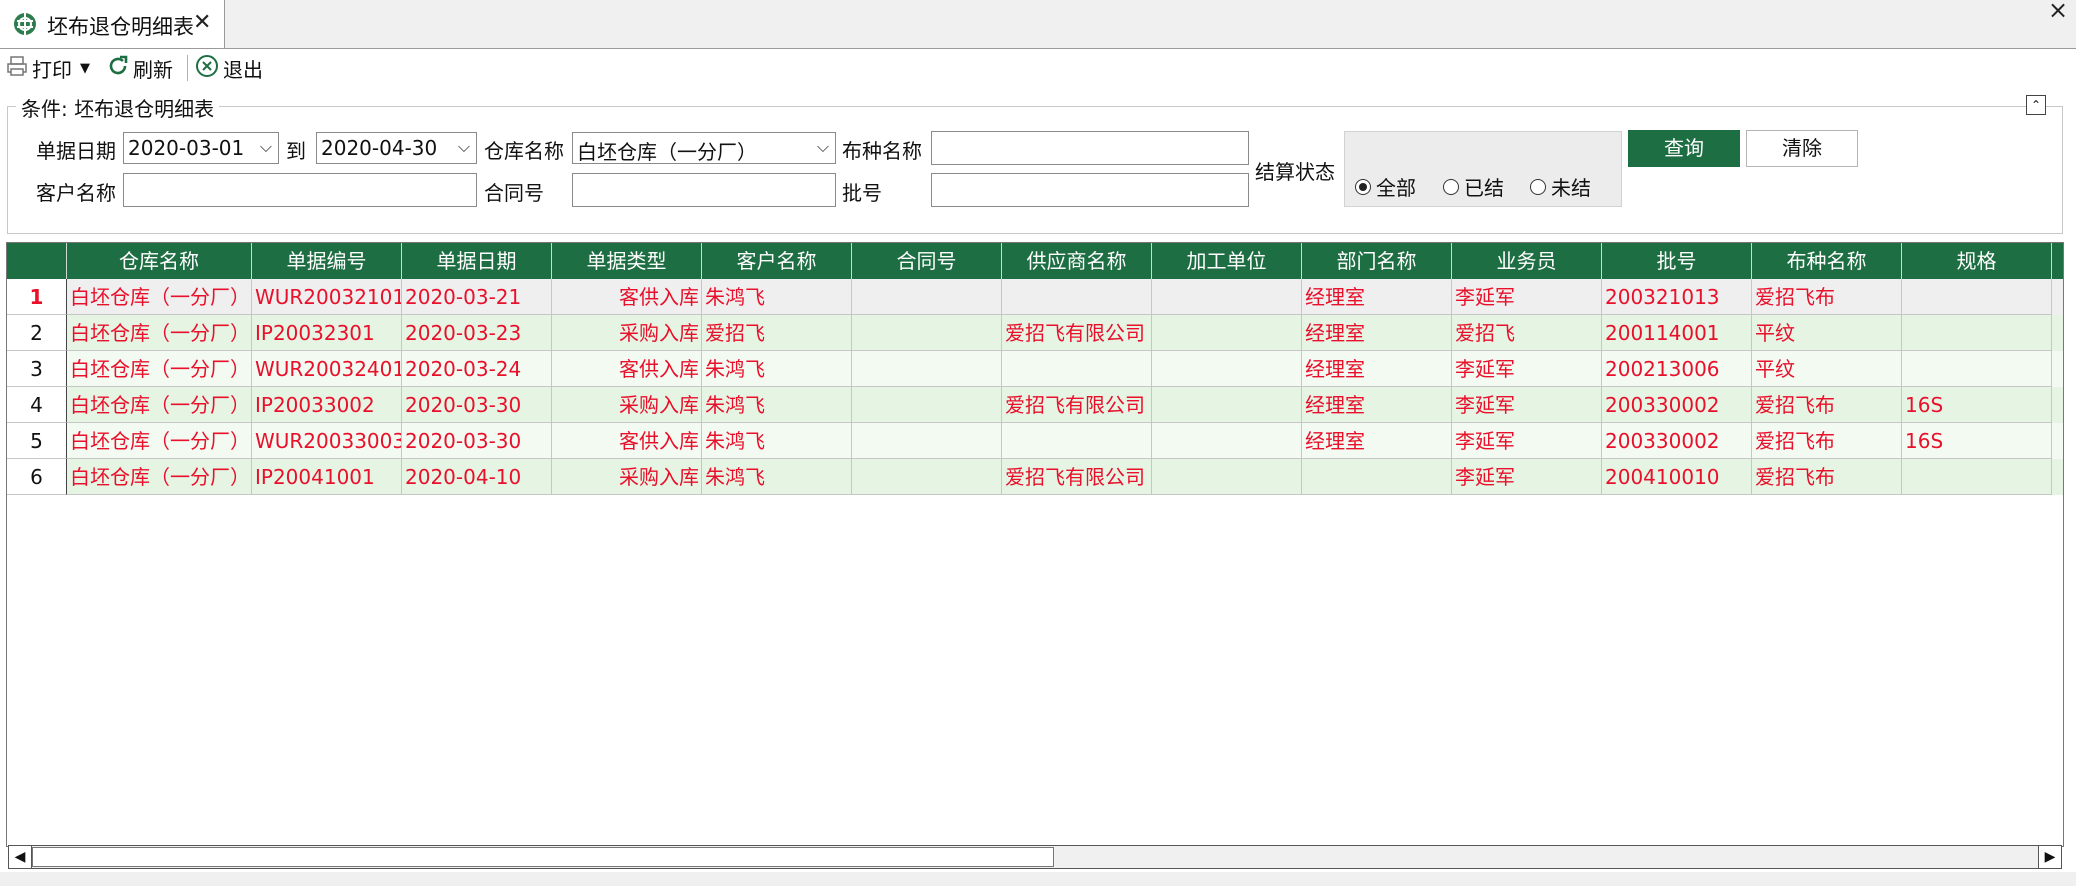 The height and width of the screenshot is (886, 2076). Describe the element at coordinates (1527, 261) in the screenshot. I see `column-header: 业务员` at that location.